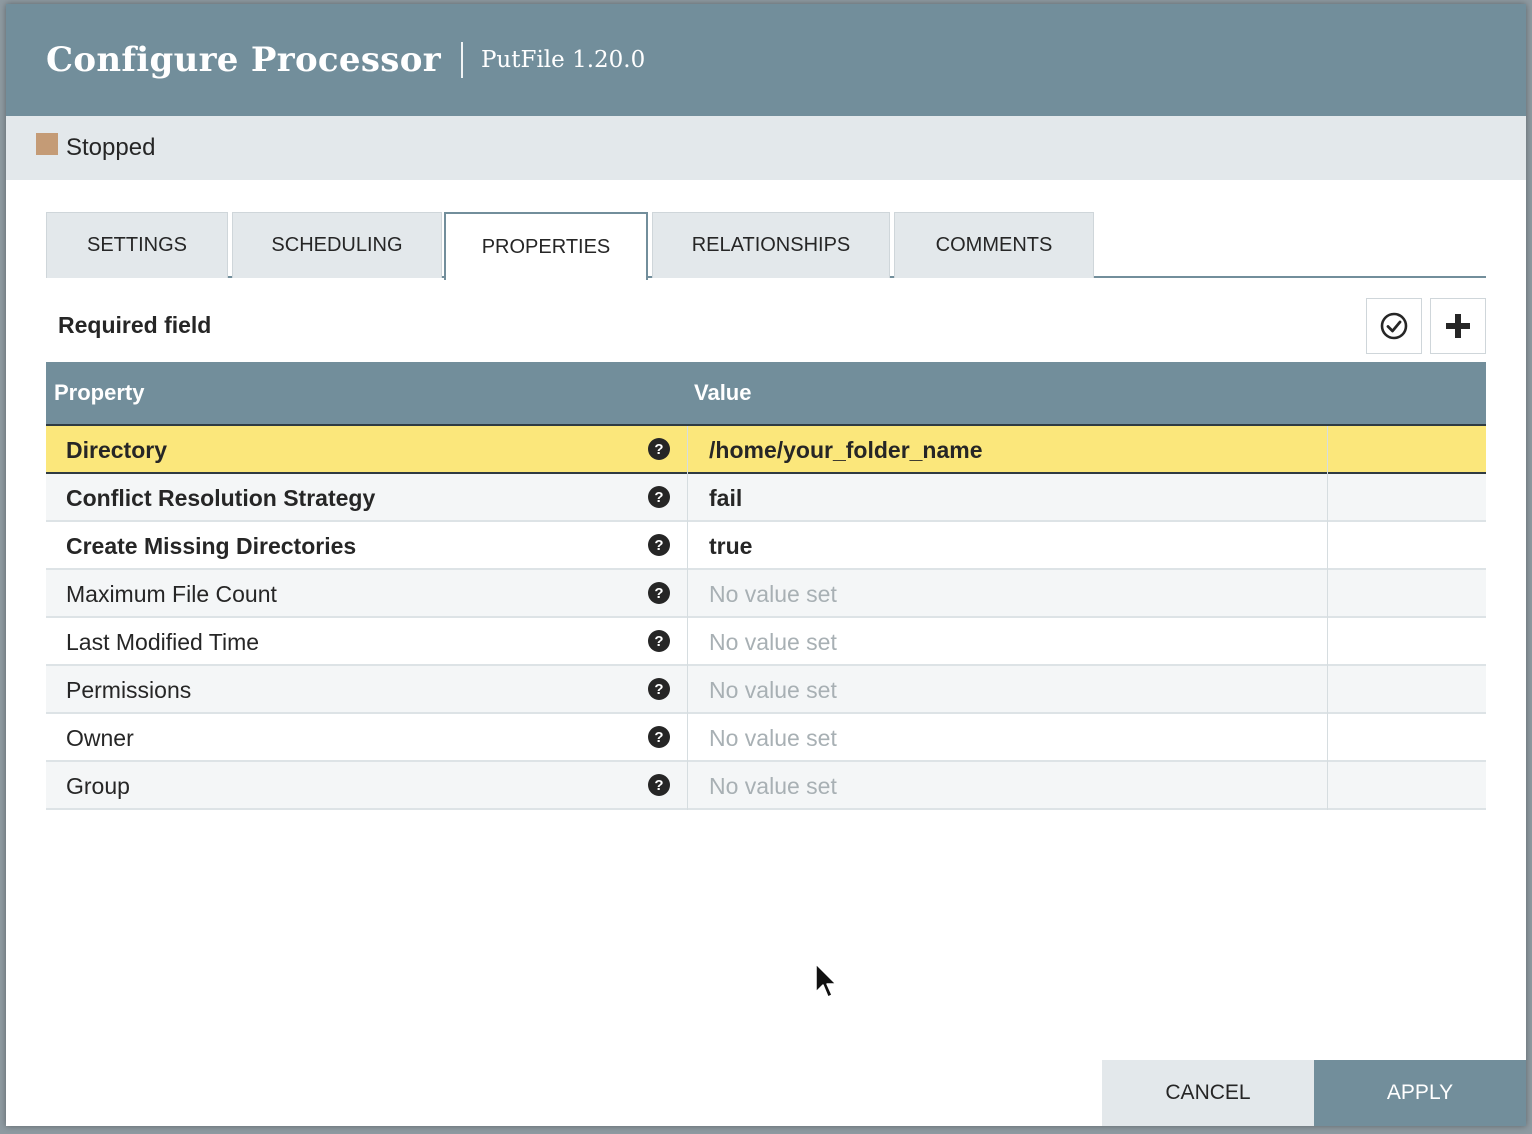 This screenshot has height=1134, width=1532. I want to click on tab-scheduling-label: SCHEDULING, so click(337, 245).